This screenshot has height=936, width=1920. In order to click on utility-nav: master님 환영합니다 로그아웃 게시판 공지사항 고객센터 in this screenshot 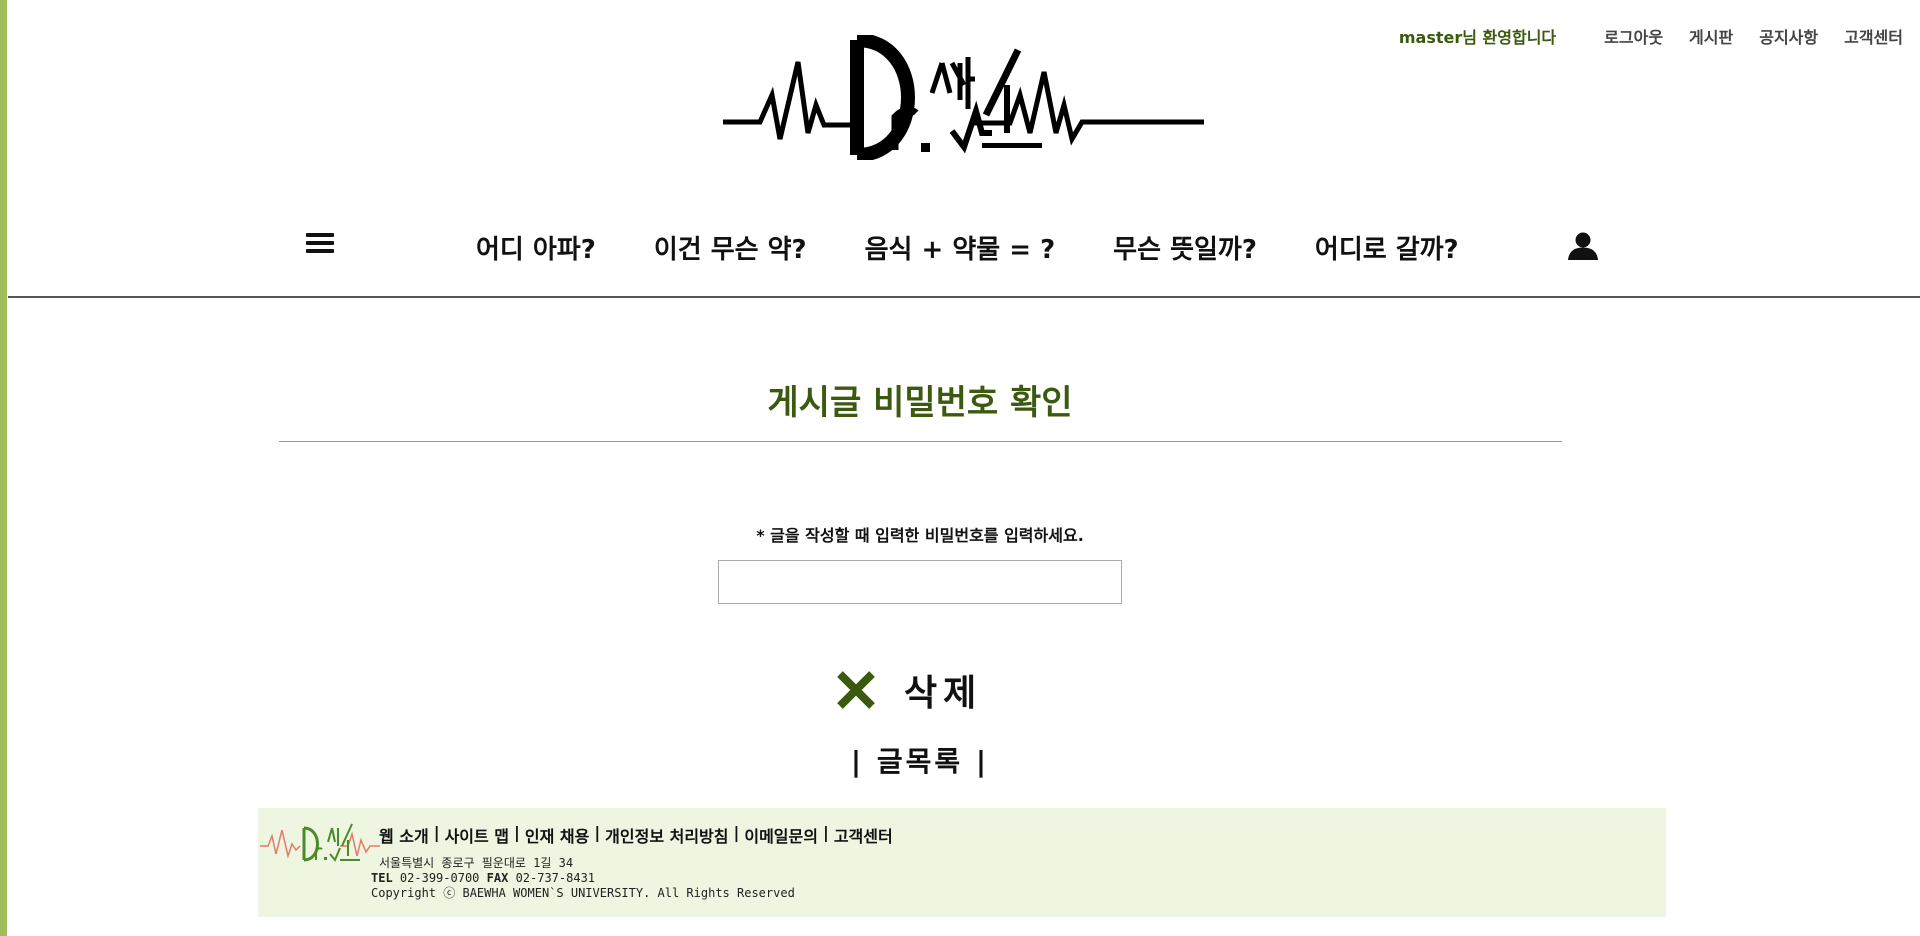, I will do `click(1651, 36)`.